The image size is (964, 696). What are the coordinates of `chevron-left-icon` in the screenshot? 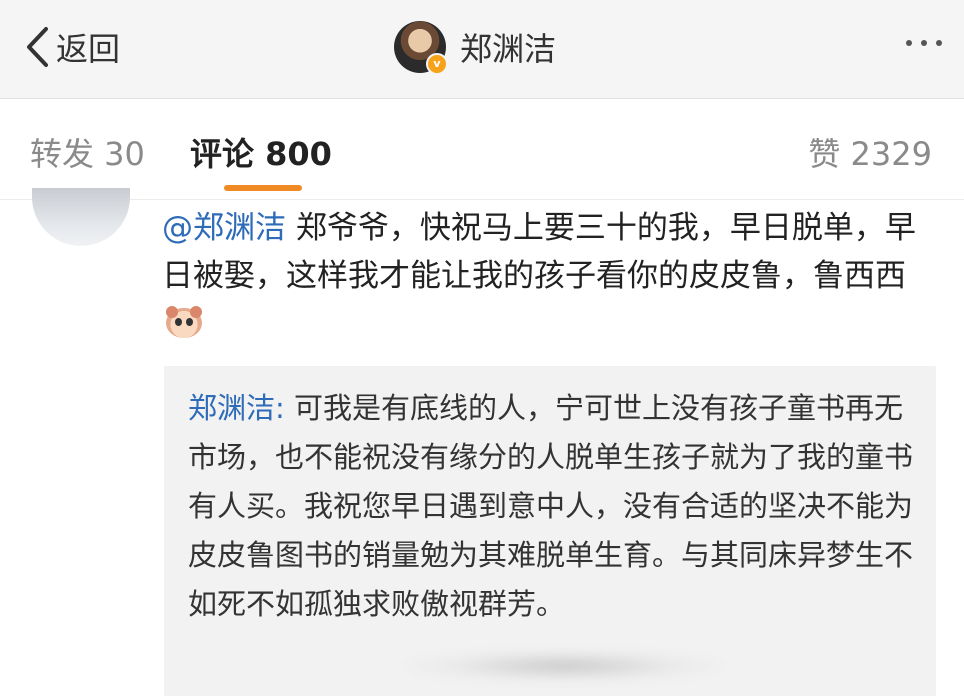 It's located at (37, 47).